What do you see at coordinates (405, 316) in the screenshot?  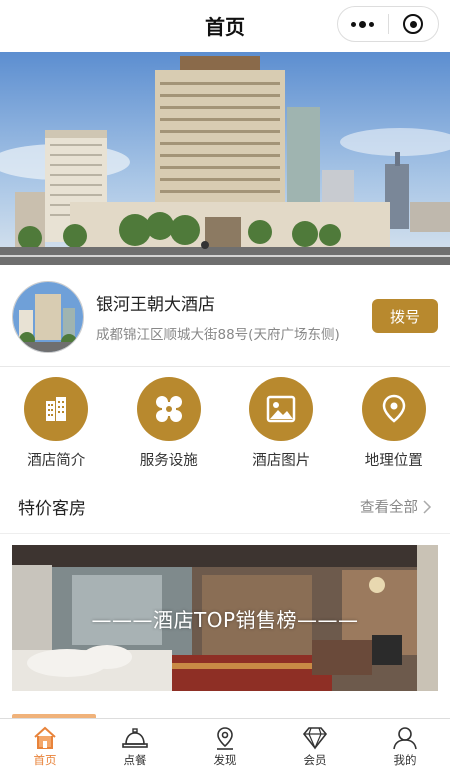 I see `call-button: 拨号` at bounding box center [405, 316].